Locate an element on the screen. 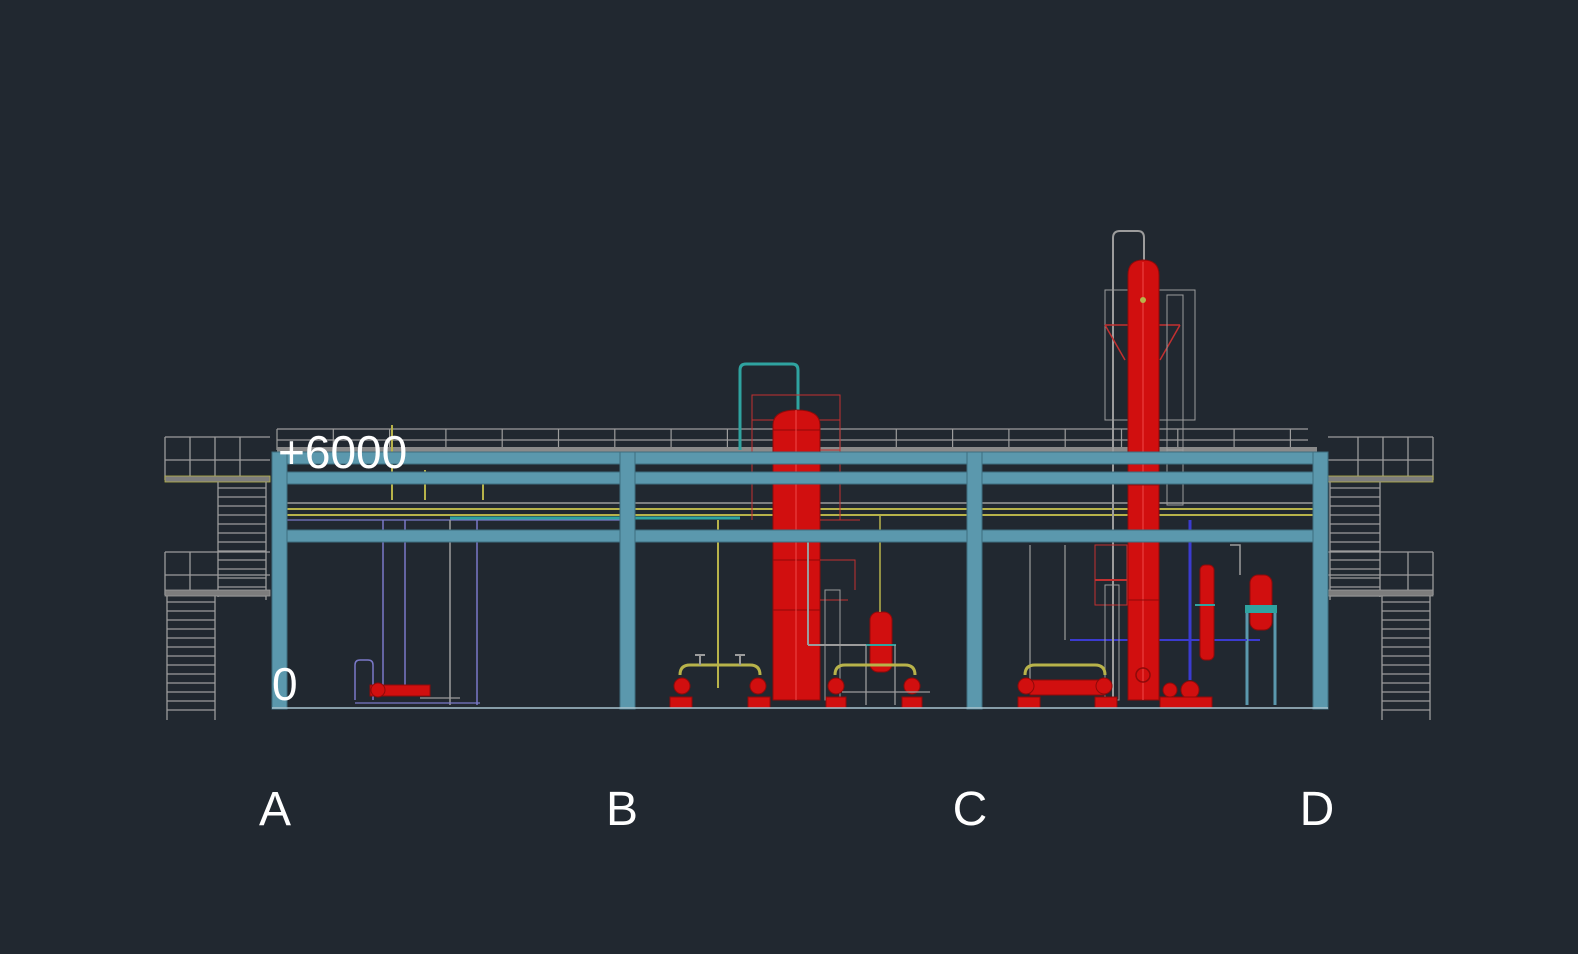 This screenshot has height=954, width=1578. right-stair-tower is located at coordinates (1380, 578).